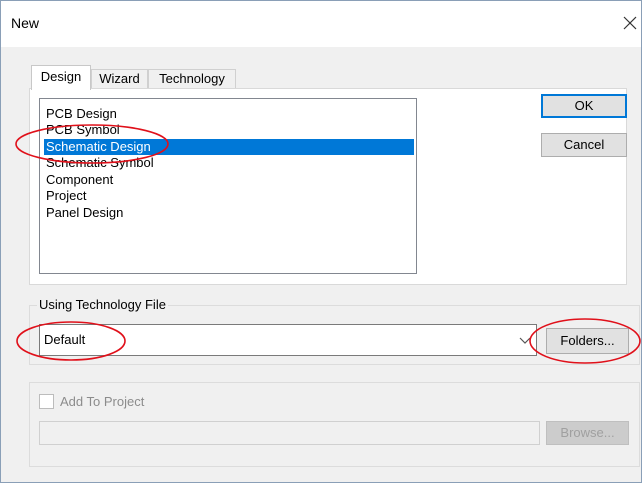 Image resolution: width=642 pixels, height=483 pixels. Describe the element at coordinates (65, 339) in the screenshot. I see `technology-file-value: Default` at that location.